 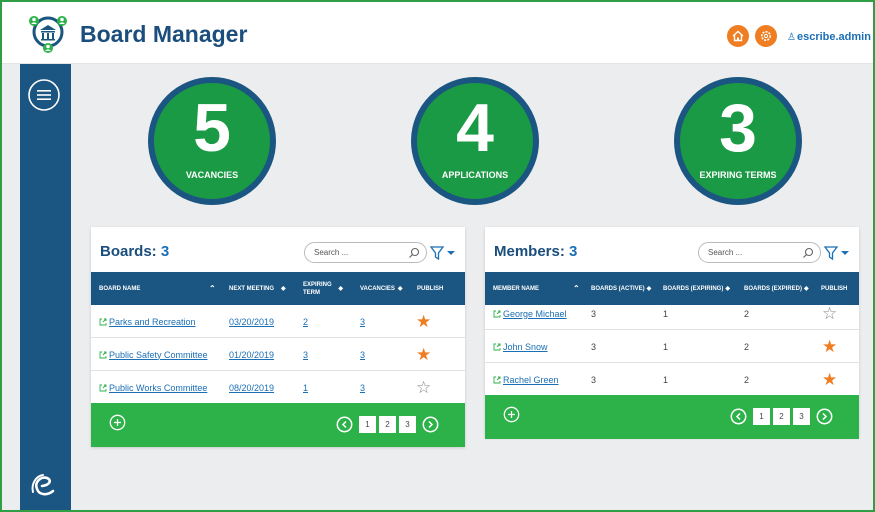 I want to click on stat-label: EXPIRING TERMS, so click(x=738, y=175).